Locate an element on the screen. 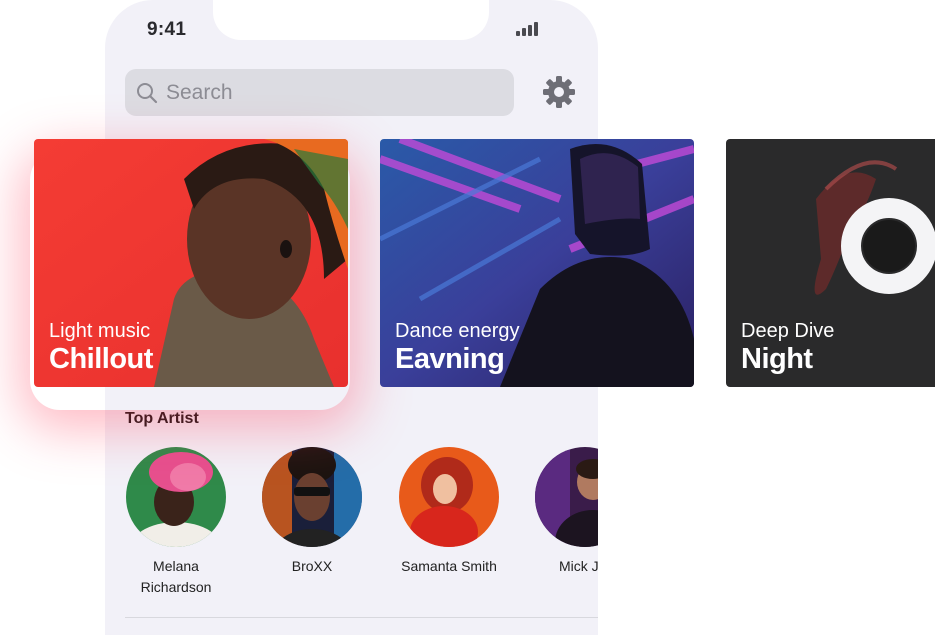  status-time: 9:41 is located at coordinates (167, 29).